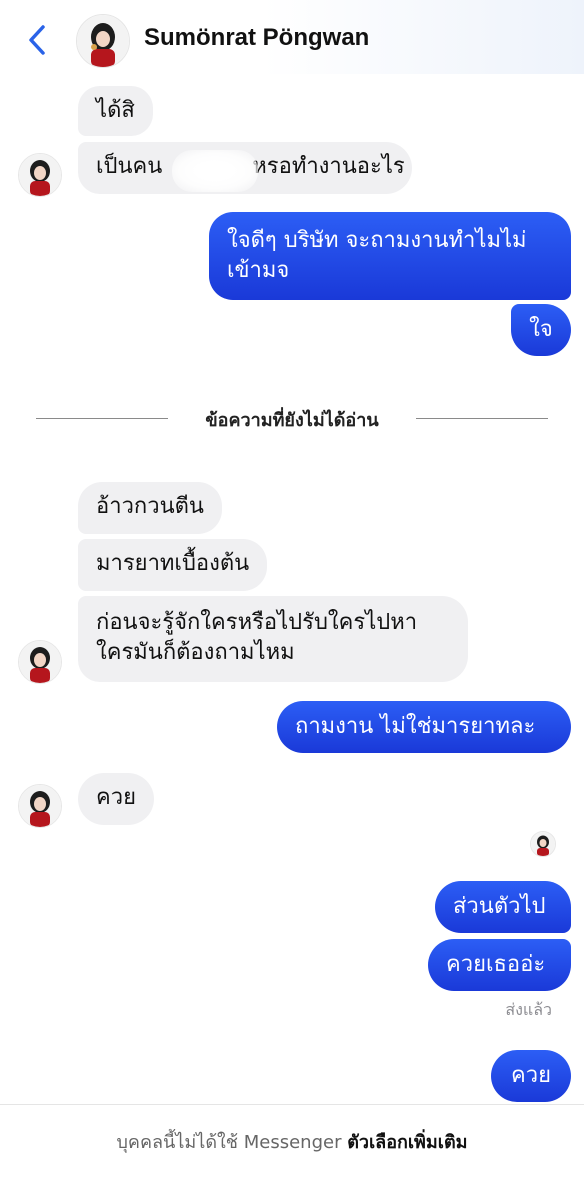 The height and width of the screenshot is (1201, 584). Describe the element at coordinates (103, 41) in the screenshot. I see `contact-avatar` at that location.